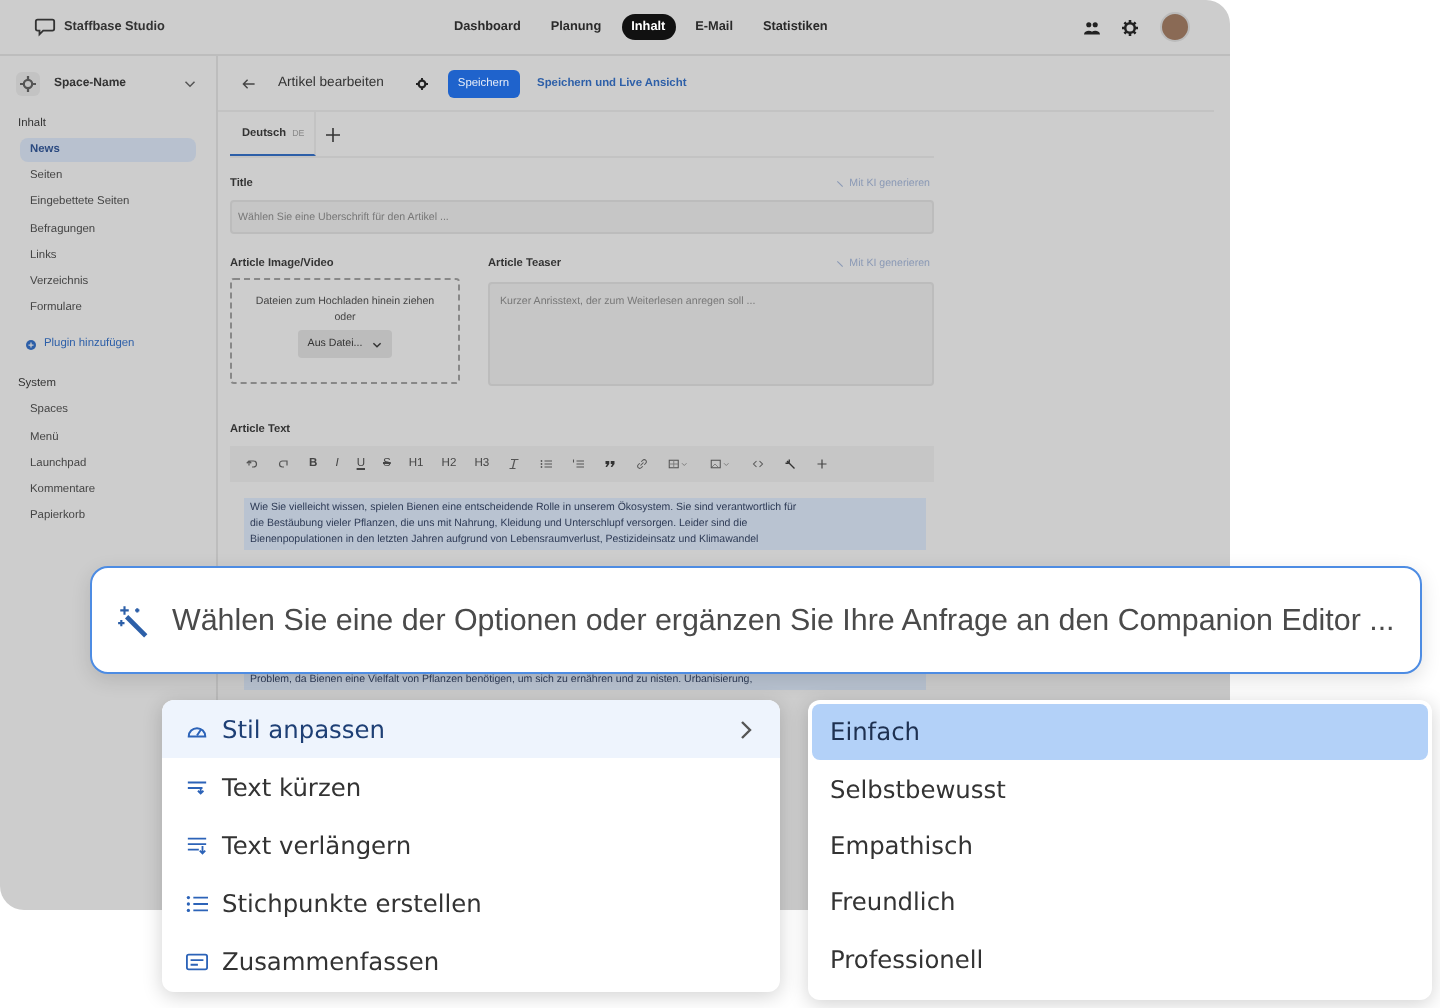 This screenshot has height=1008, width=1440. I want to click on menu-item: Empathisch, so click(1120, 846).